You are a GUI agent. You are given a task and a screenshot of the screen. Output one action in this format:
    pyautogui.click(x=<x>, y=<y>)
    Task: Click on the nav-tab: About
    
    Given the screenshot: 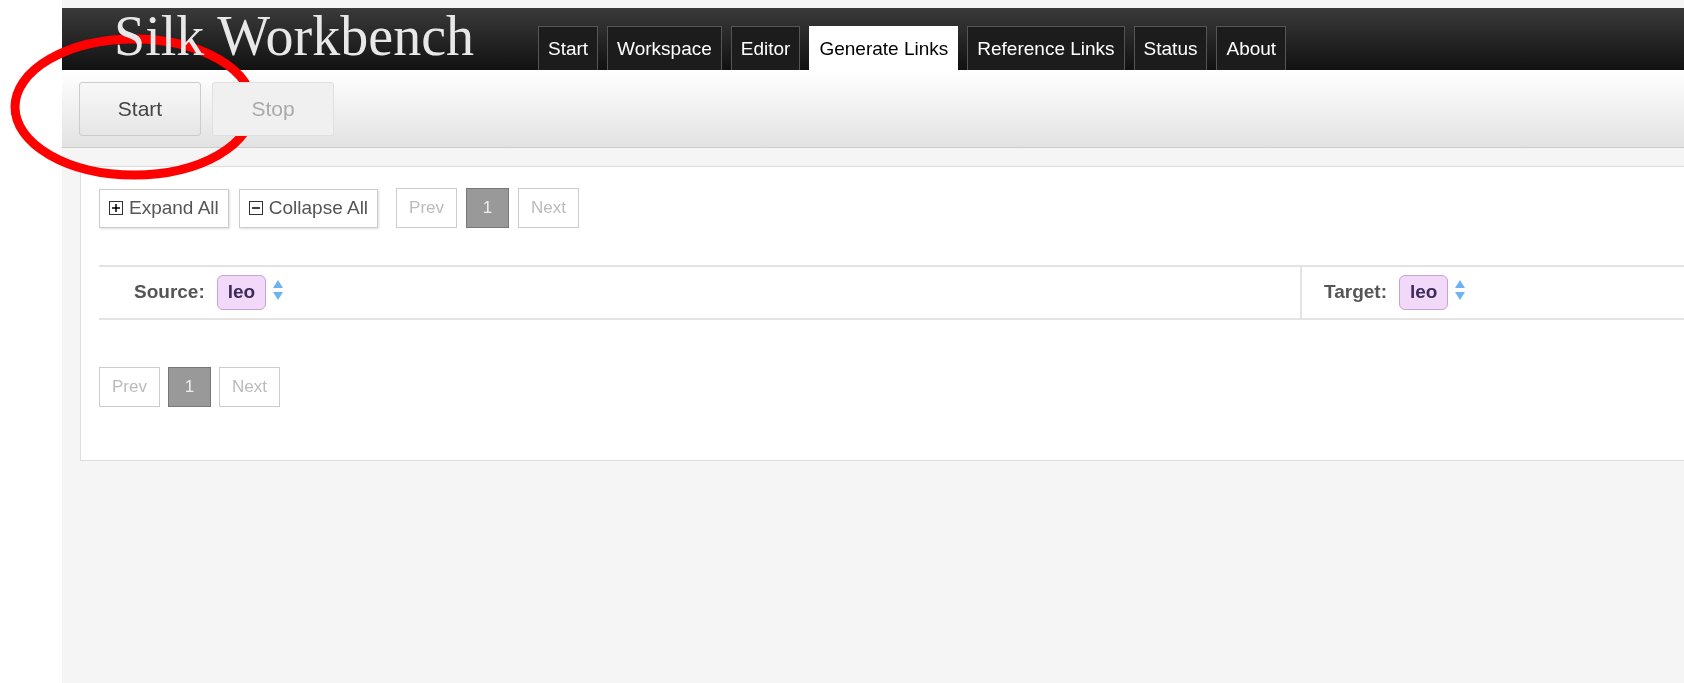 What is the action you would take?
    pyautogui.click(x=1251, y=47)
    